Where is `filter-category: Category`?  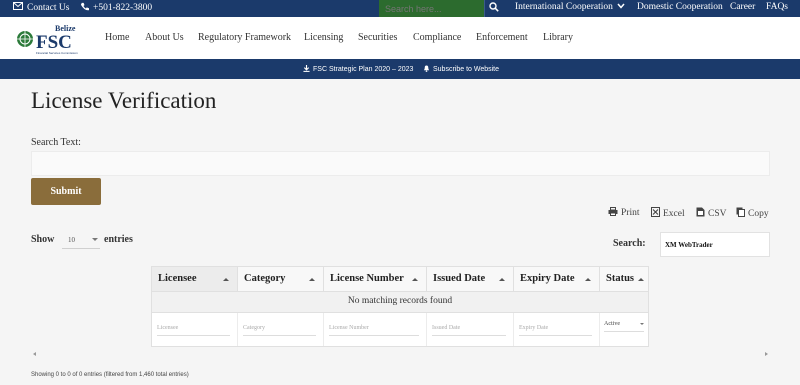
filter-category: Category is located at coordinates (281, 329).